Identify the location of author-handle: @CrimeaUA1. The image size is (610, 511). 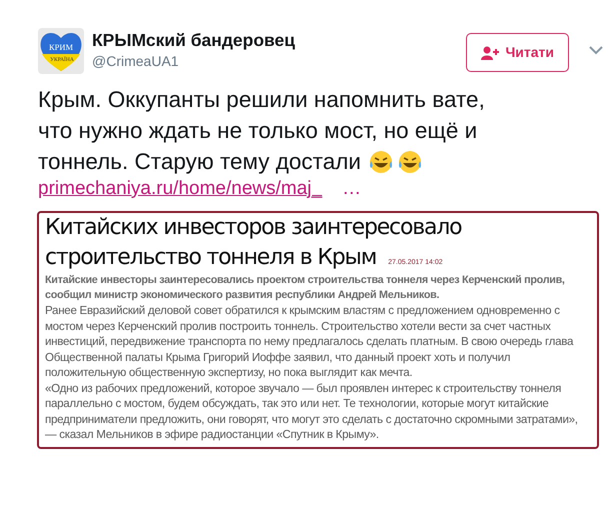
(194, 61).